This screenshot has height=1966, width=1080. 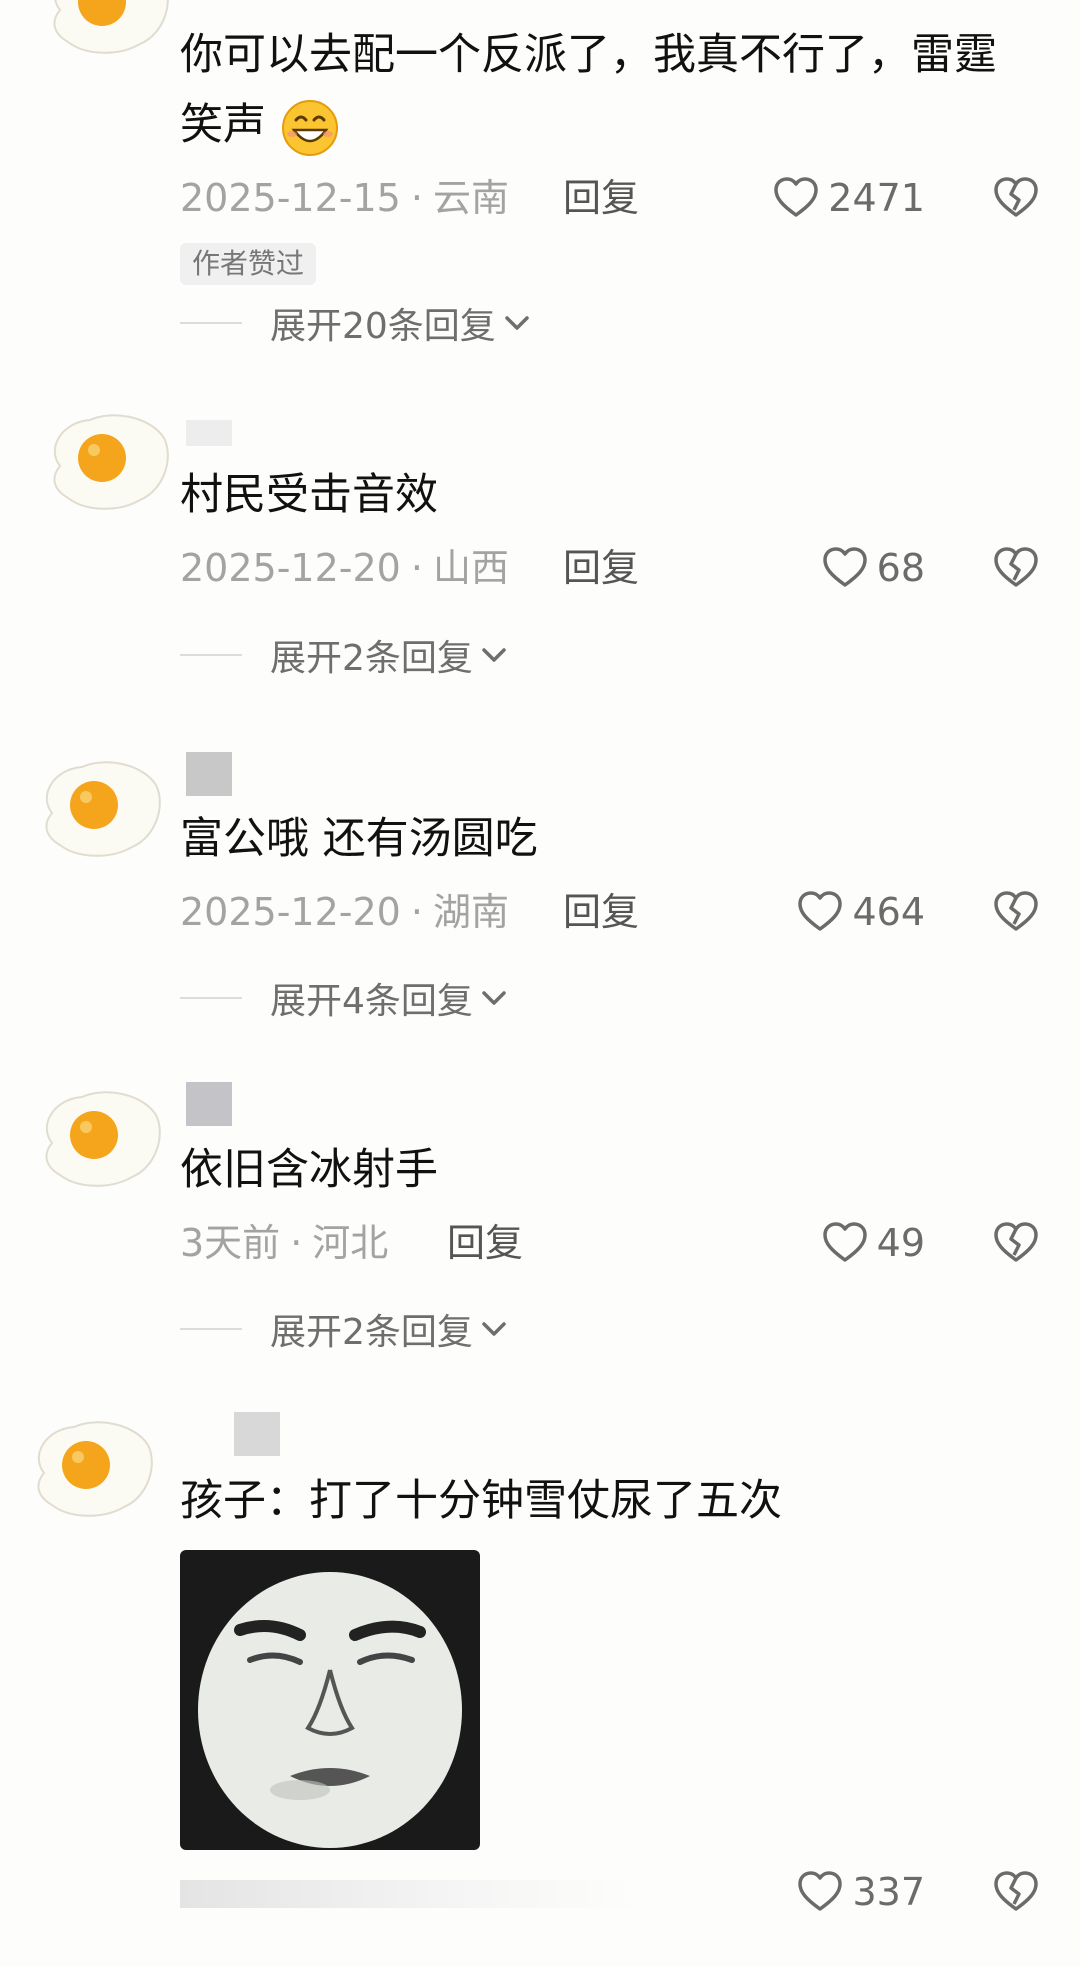 I want to click on expand-replies-button: 展开20条回复, so click(x=356, y=323).